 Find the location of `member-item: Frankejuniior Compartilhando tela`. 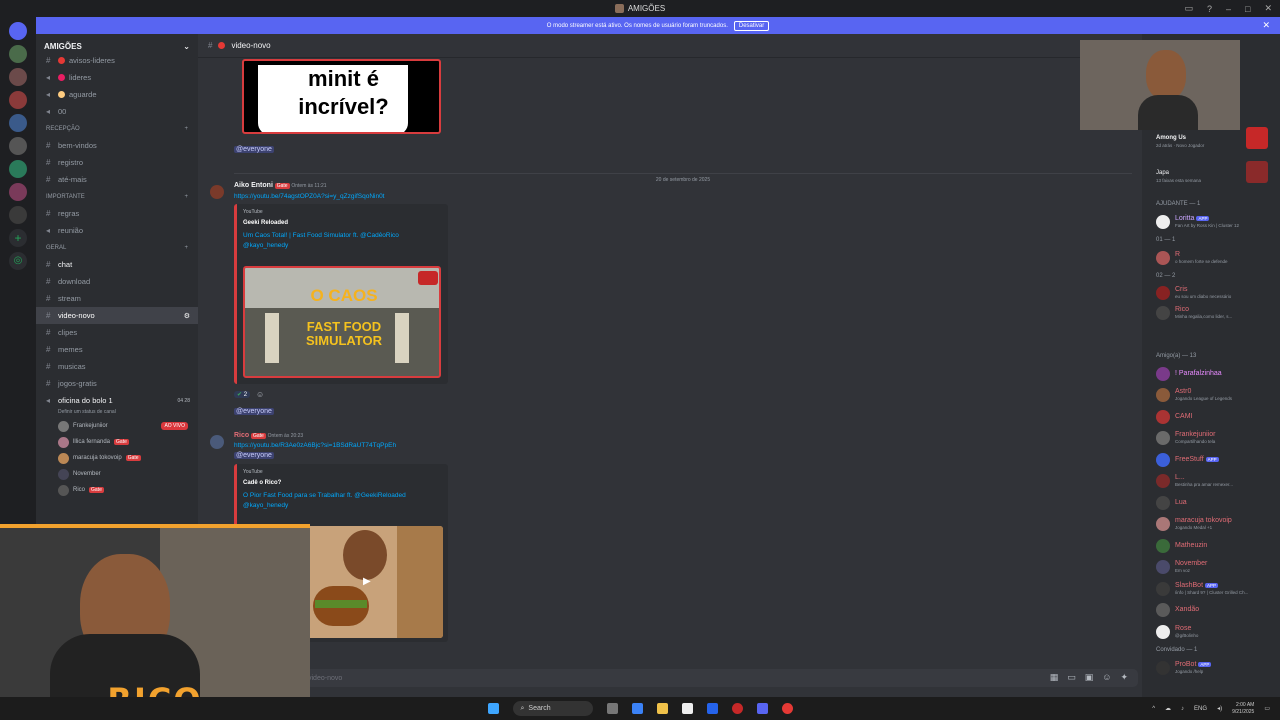

member-item: Frankejuniior Compartilhando tela is located at coordinates (1211, 439).